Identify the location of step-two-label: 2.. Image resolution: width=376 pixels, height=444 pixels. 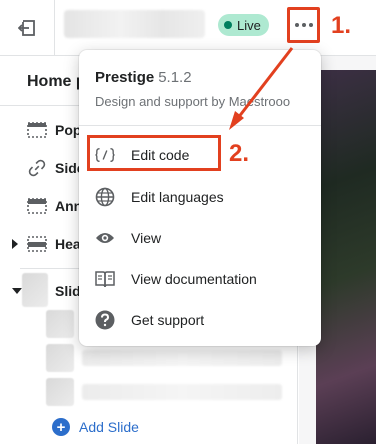
(239, 153).